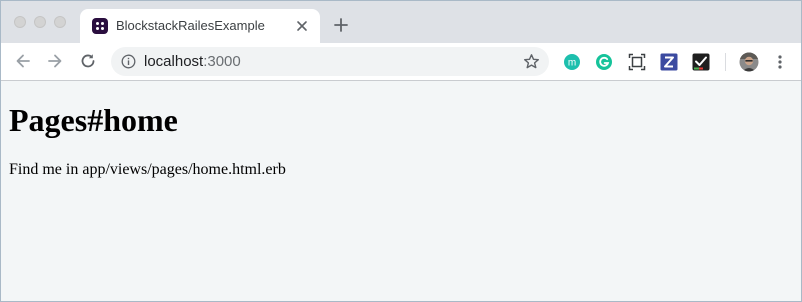 The width and height of the screenshot is (802, 302). What do you see at coordinates (190, 25) in the screenshot?
I see `tab-title: BlockstackRailesExample` at bounding box center [190, 25].